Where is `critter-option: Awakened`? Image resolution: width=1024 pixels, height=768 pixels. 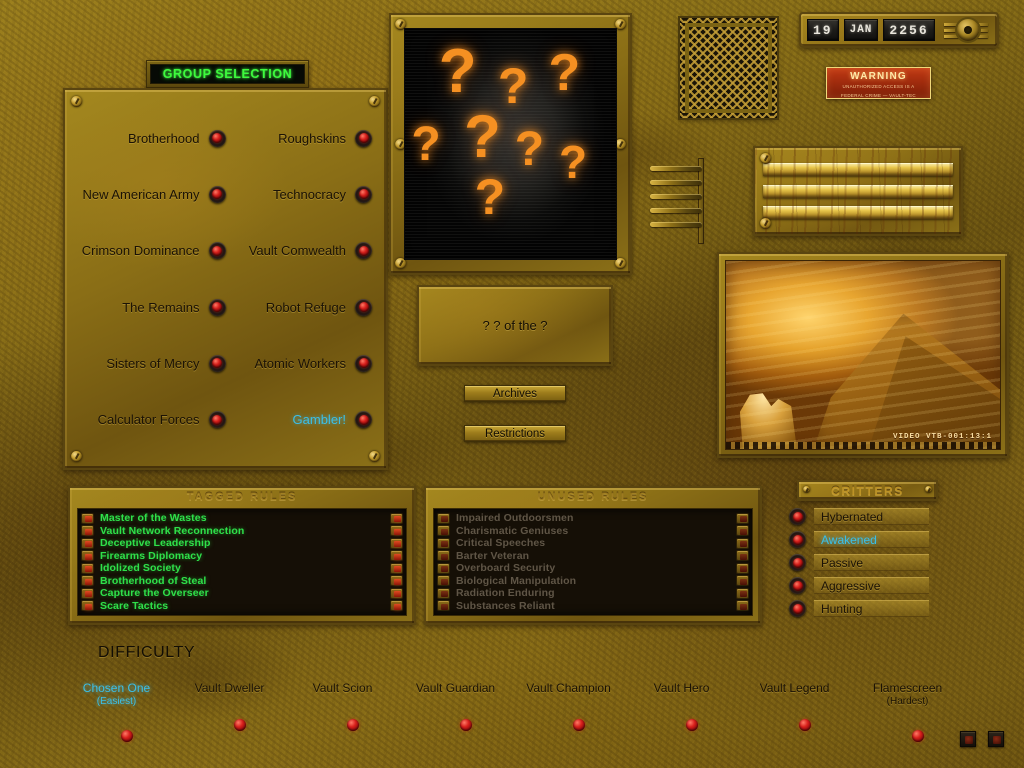
critter-option: Awakened is located at coordinates (859, 539).